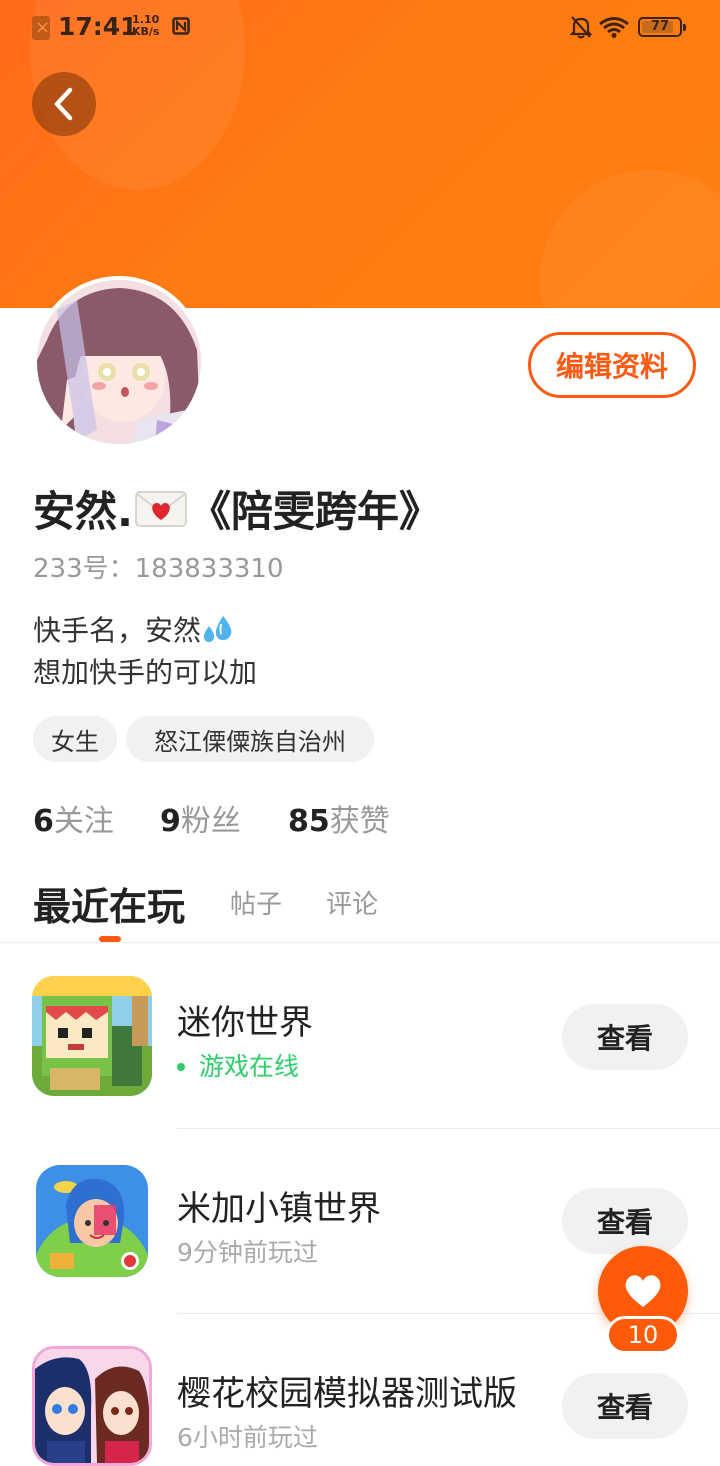  I want to click on avatar-image, so click(119, 362).